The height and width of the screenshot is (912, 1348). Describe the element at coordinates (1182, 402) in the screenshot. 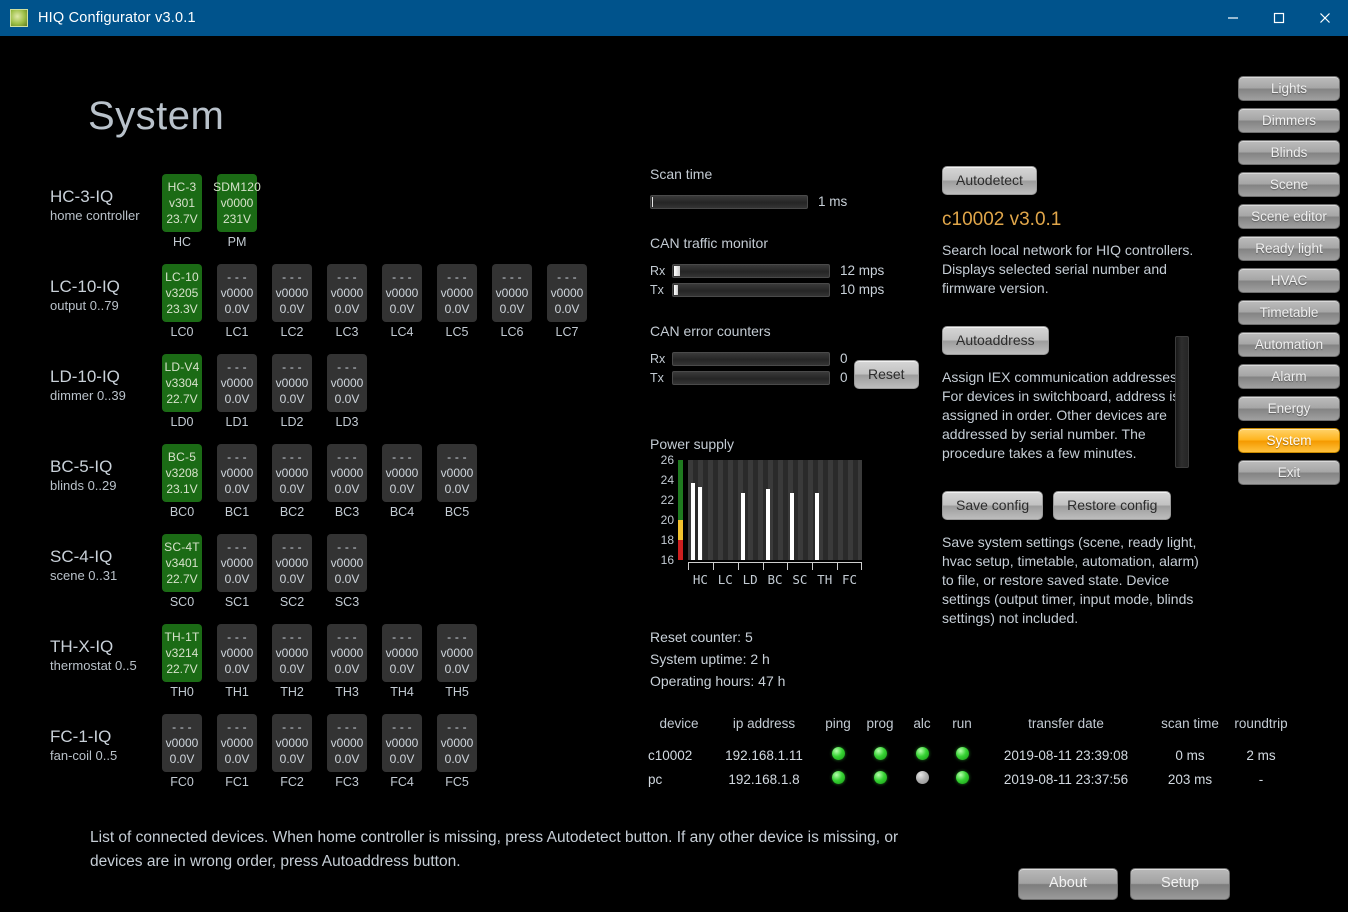

I see `panel-scrollbar` at that location.